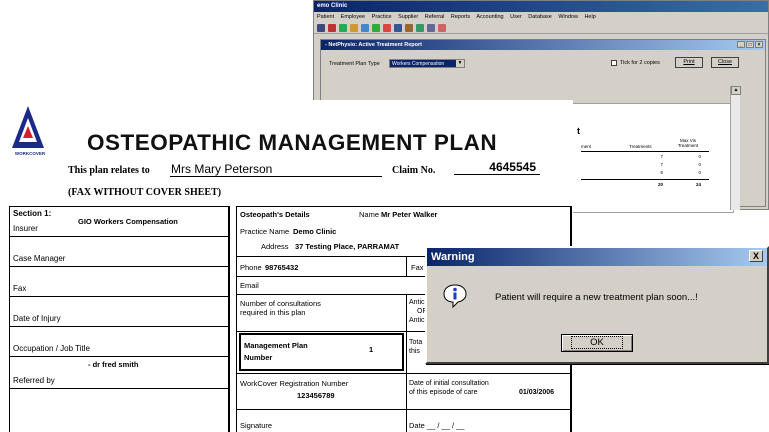 This screenshot has width=769, height=432. What do you see at coordinates (128, 221) in the screenshot?
I see `insurer-value: GIO Workers Compensation` at bounding box center [128, 221].